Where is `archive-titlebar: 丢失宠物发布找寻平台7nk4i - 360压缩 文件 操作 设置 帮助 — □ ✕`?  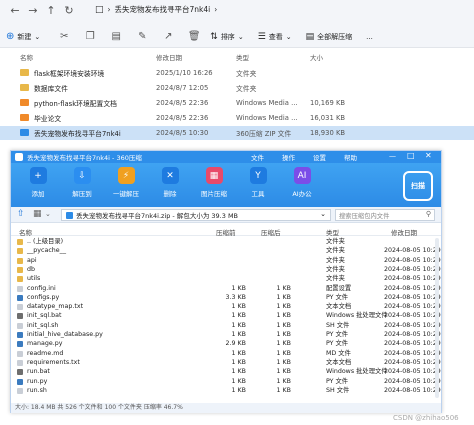 archive-titlebar: 丢失宠物发布找寻平台7nk4i - 360压缩 文件 操作 设置 帮助 — □ ✕ is located at coordinates (226, 157).